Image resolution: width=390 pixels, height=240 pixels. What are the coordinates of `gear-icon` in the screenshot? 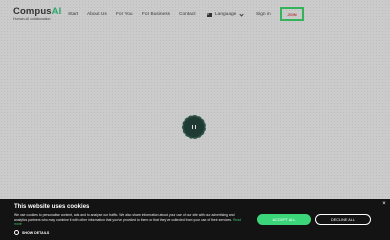 It's located at (16, 232).